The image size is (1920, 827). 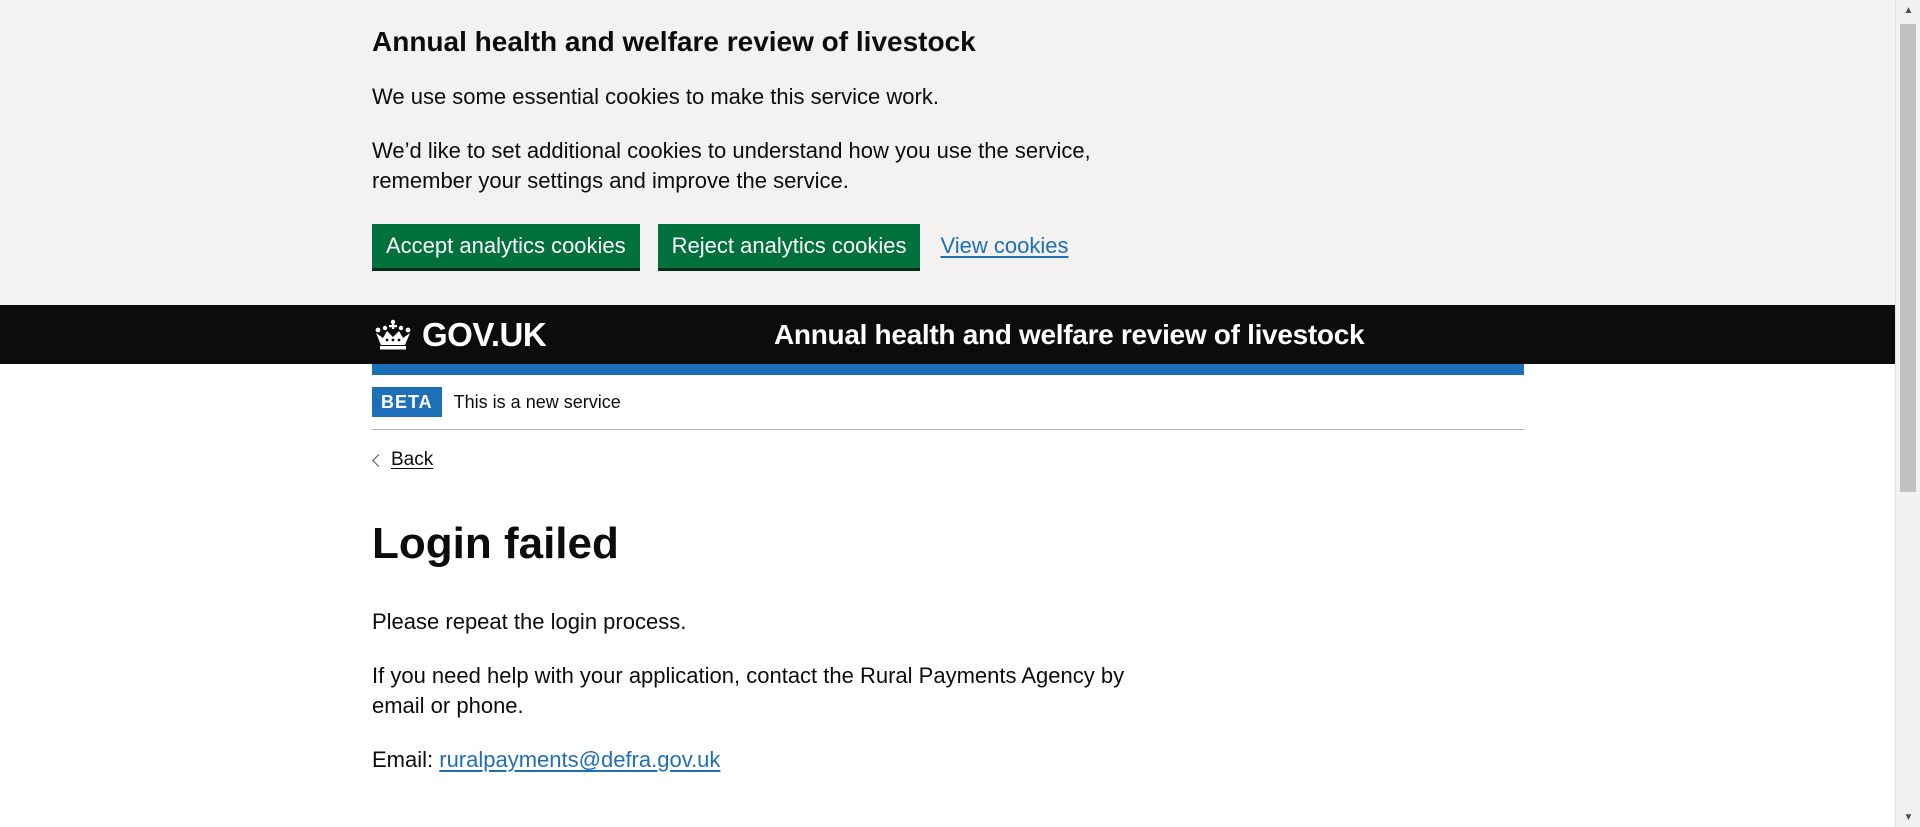 What do you see at coordinates (529, 621) in the screenshot?
I see `repeat-login-text: Please repeat the login process.` at bounding box center [529, 621].